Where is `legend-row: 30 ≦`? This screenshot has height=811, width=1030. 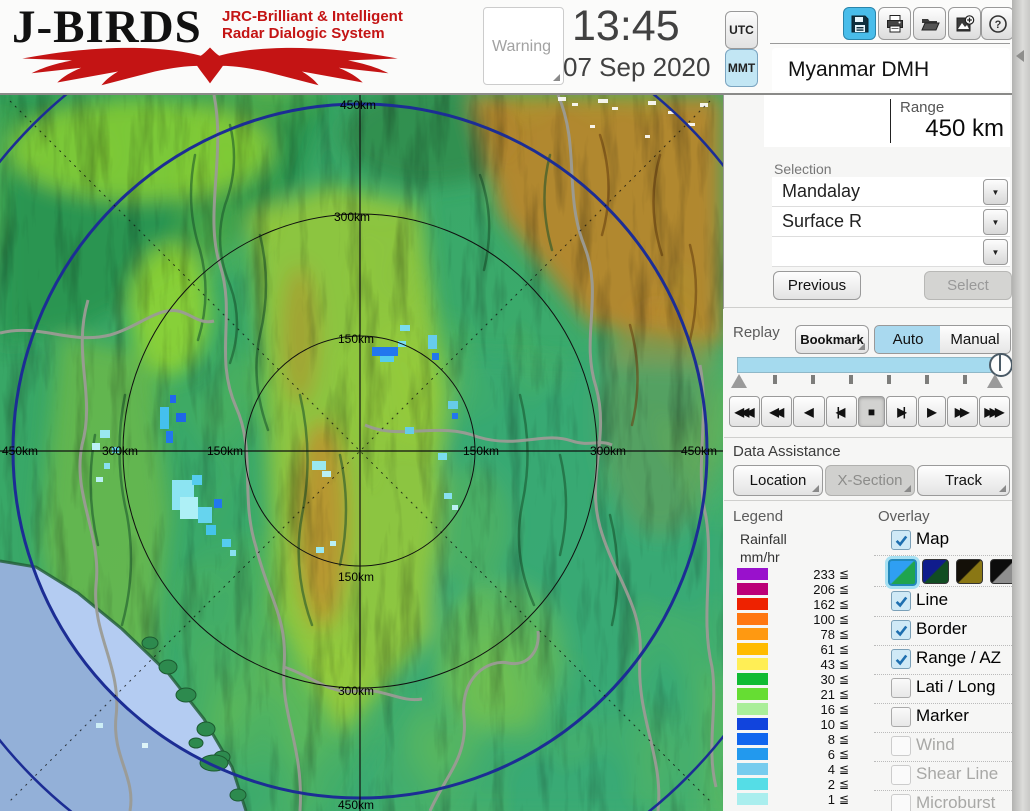
legend-row: 30 ≦ is located at coordinates (802, 679).